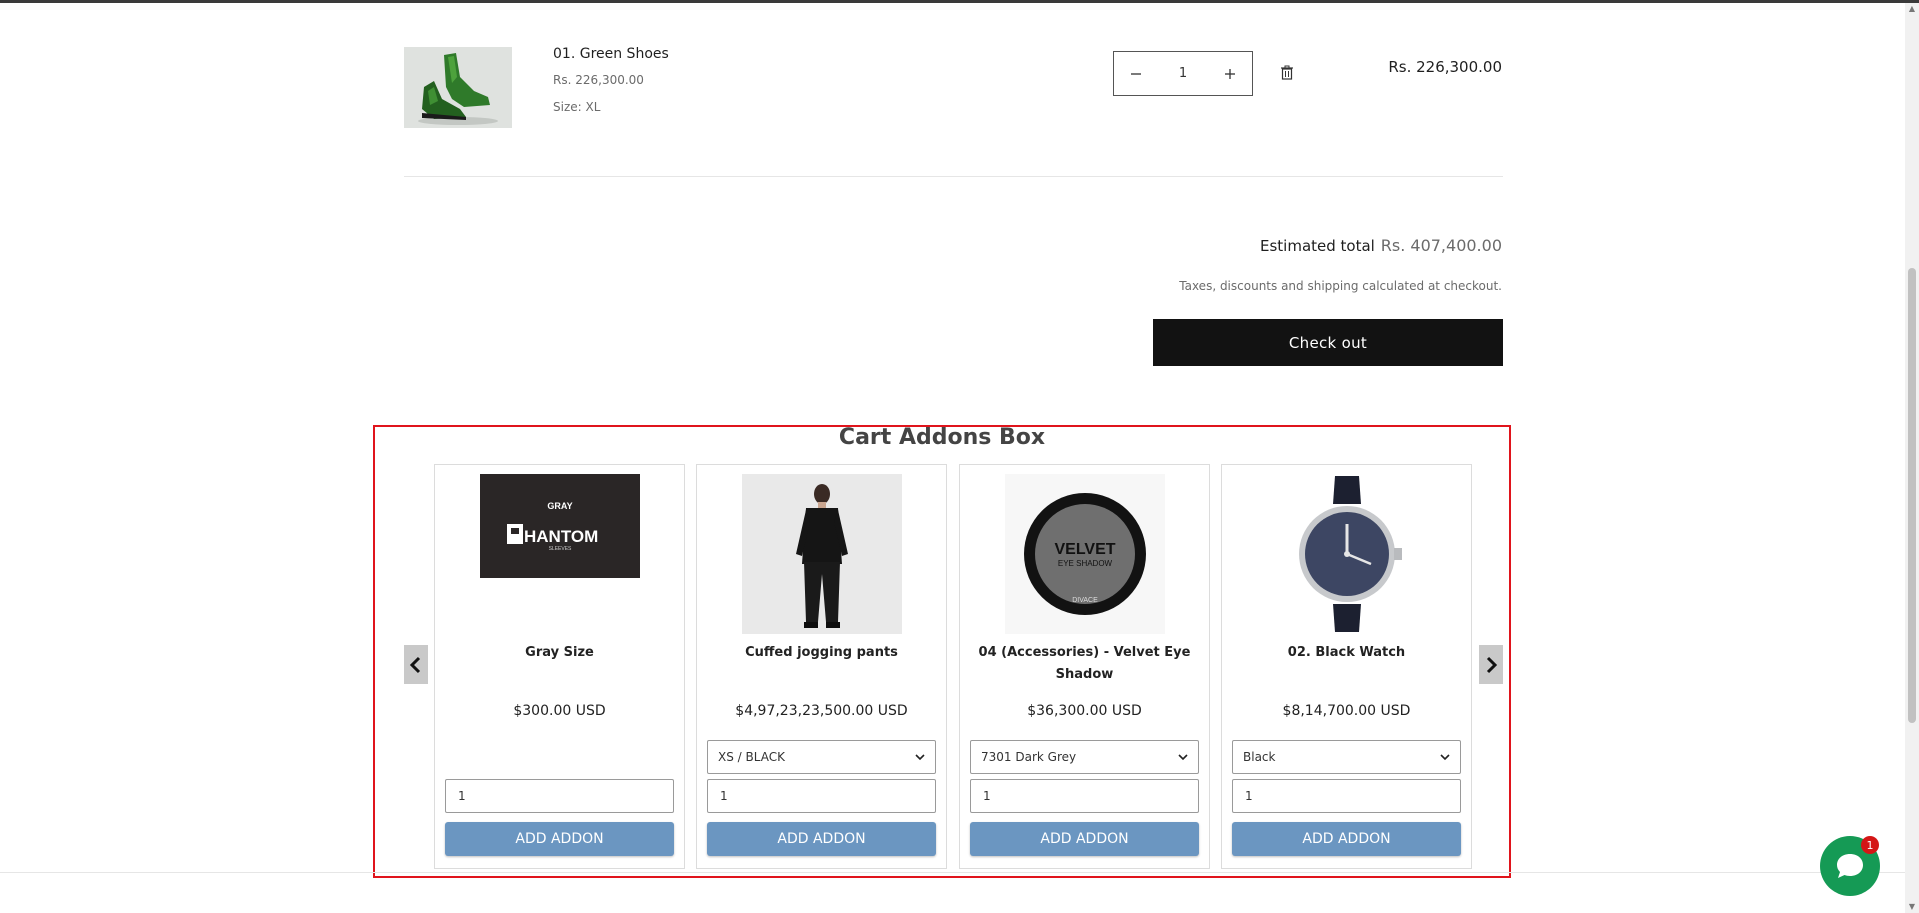 The image size is (1919, 913). I want to click on jogging-pants-image, so click(821, 554).